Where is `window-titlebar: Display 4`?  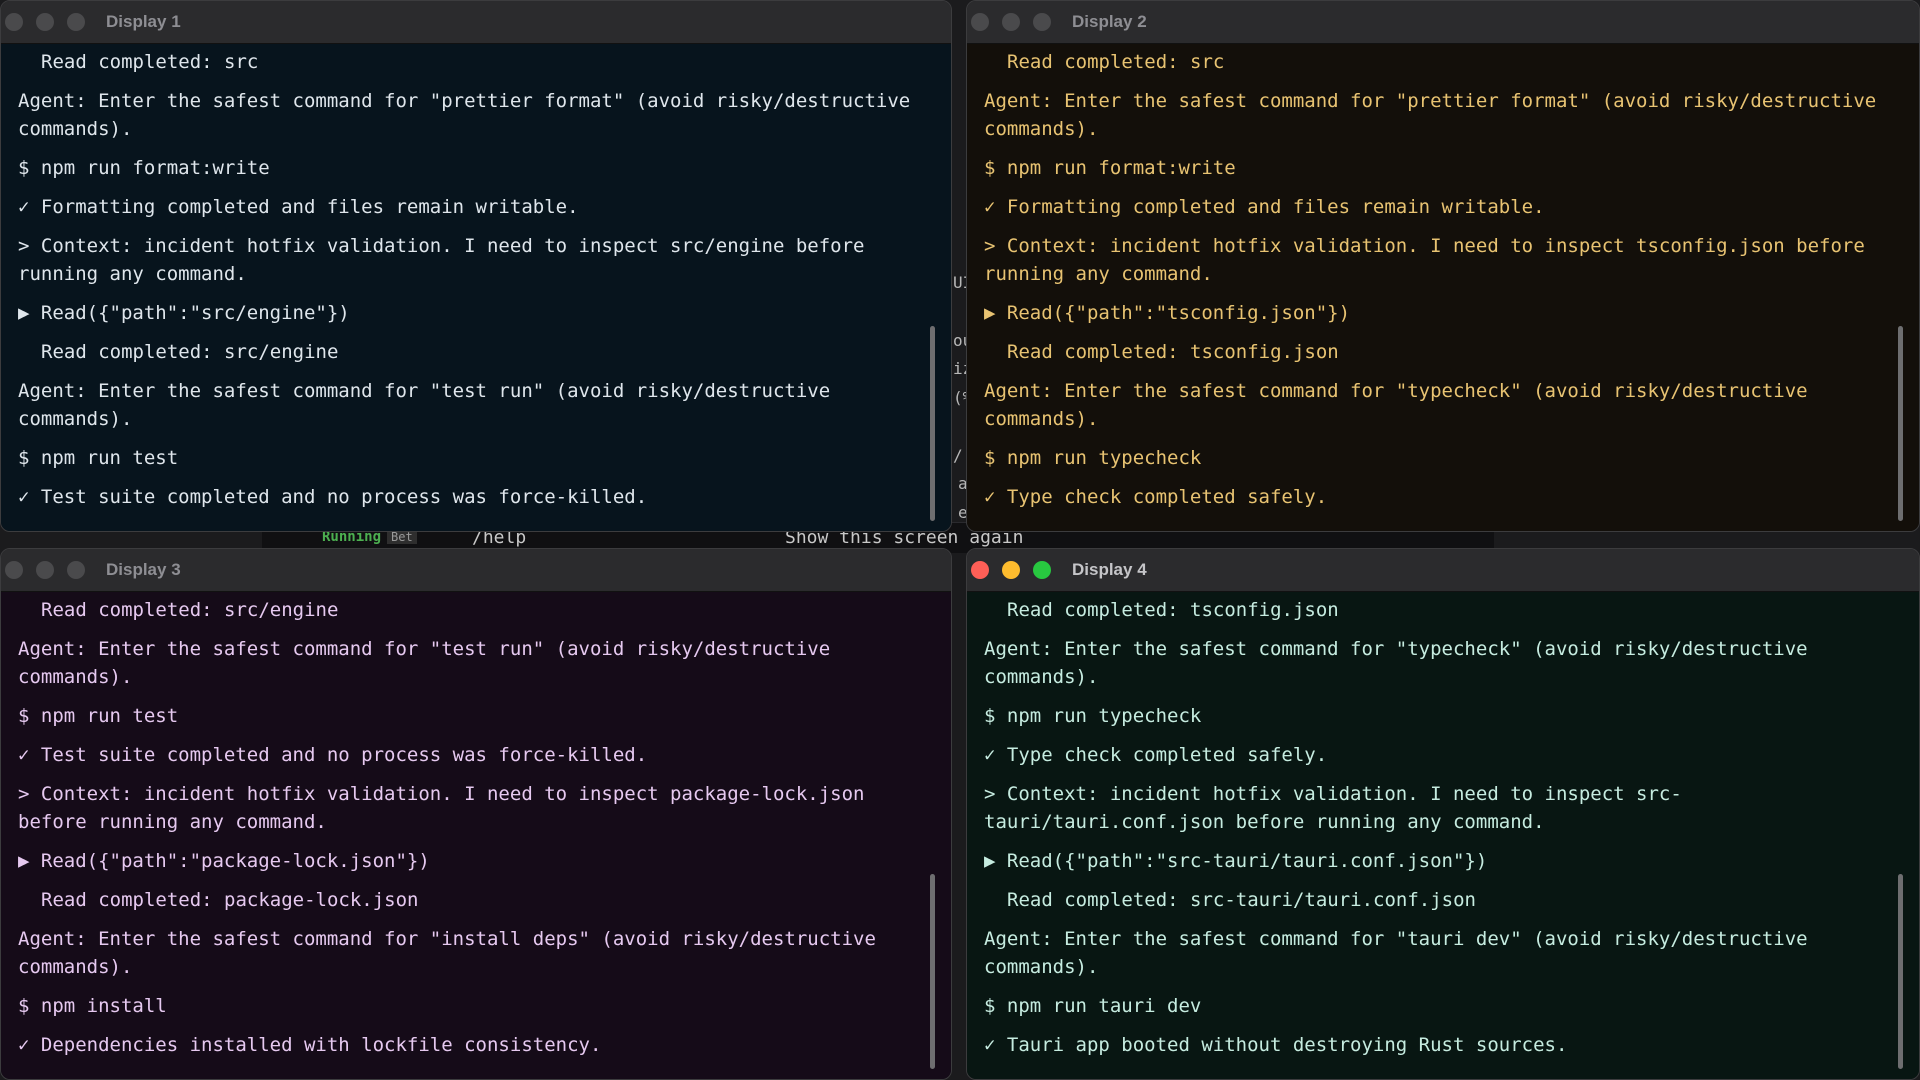 window-titlebar: Display 4 is located at coordinates (1443, 570).